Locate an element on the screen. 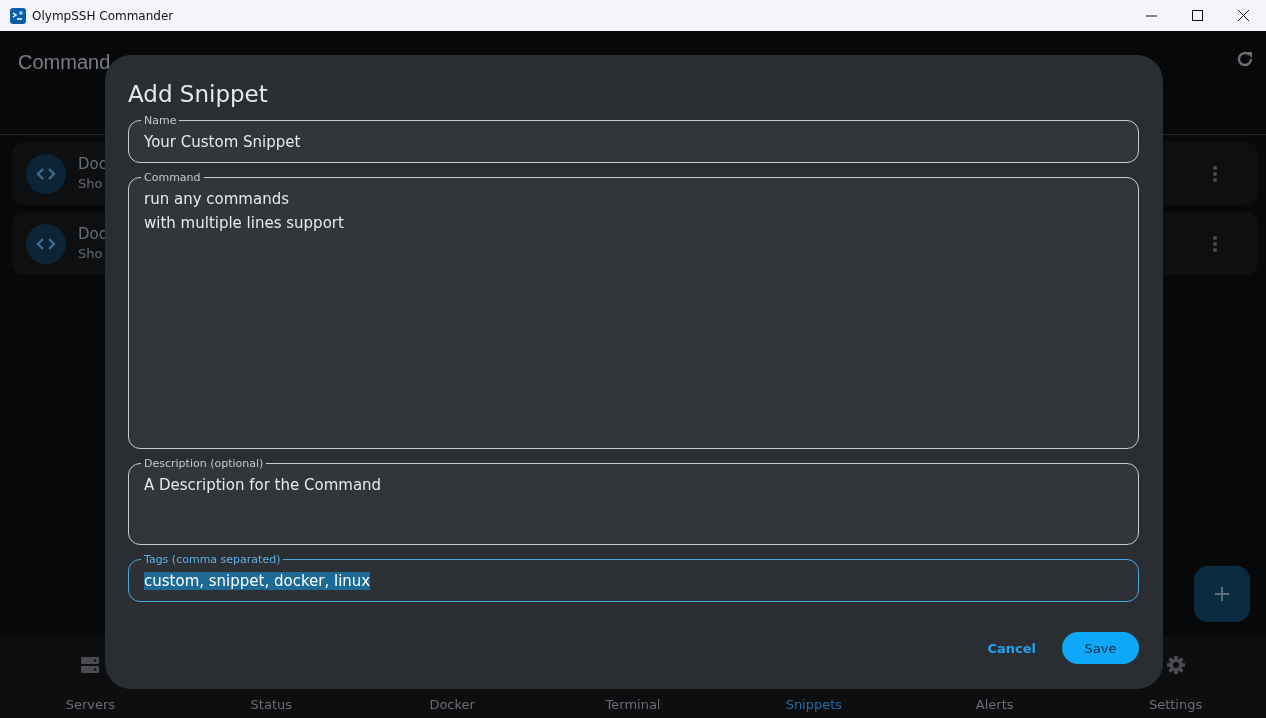 The image size is (1266, 718). maximize-icon is located at coordinates (1197, 15).